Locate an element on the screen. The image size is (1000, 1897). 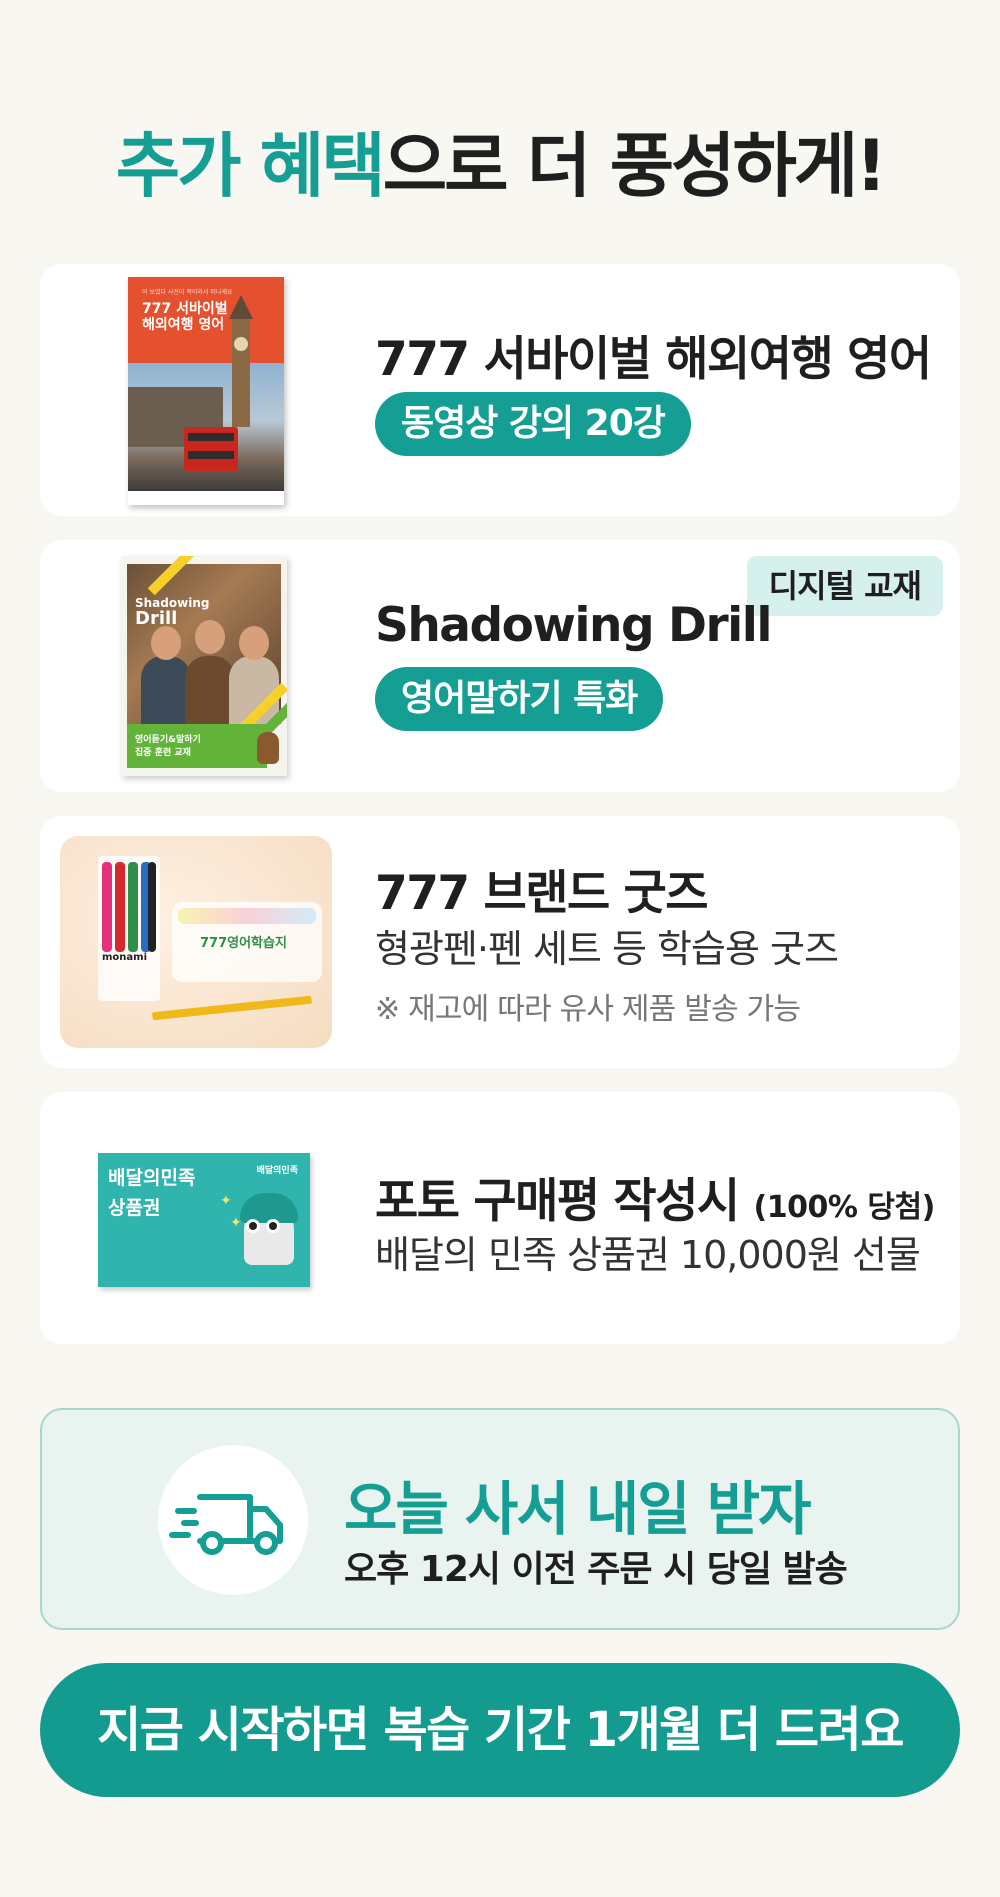
page-title: 추가 혜택으로 더 풍성하게! is located at coordinates (500, 166).